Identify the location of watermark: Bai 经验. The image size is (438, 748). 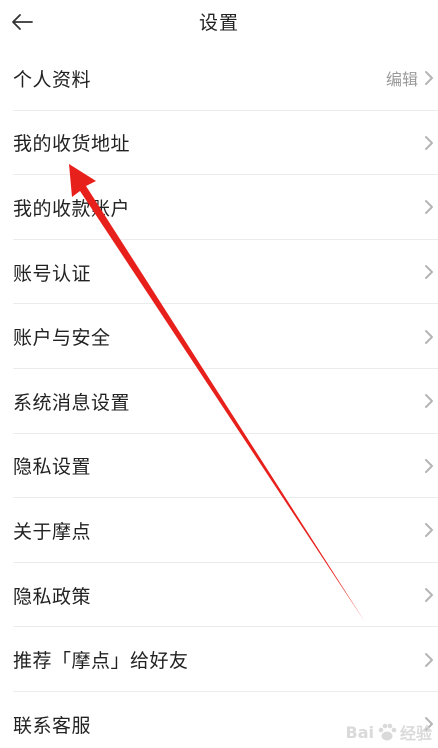
(389, 732).